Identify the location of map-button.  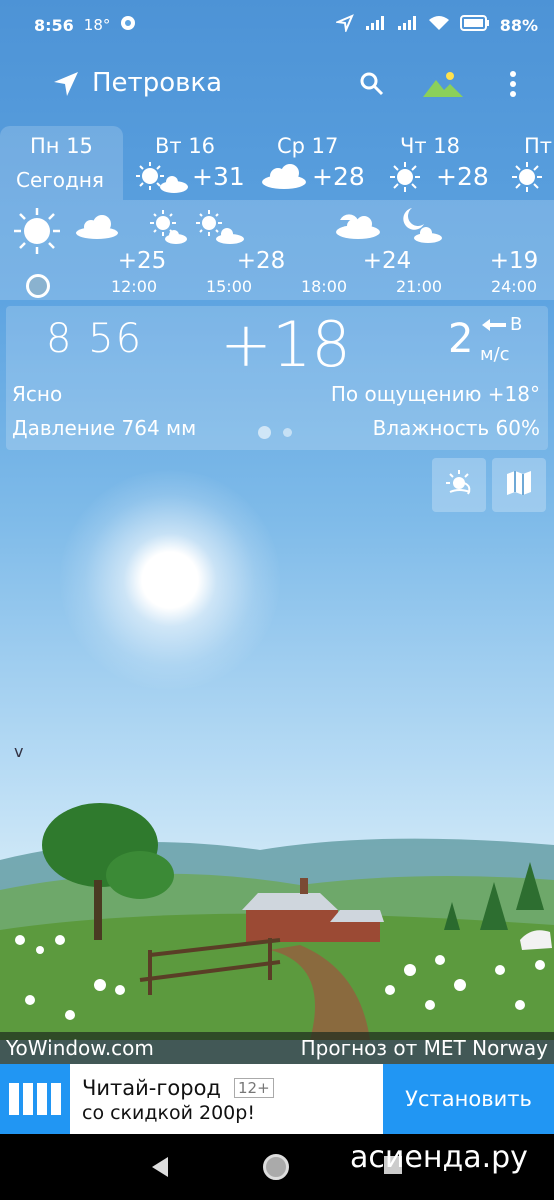
(519, 485).